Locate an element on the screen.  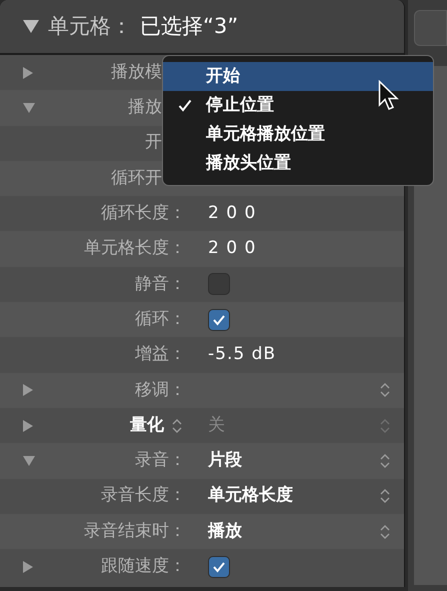
header-label: 单元格： is located at coordinates (90, 26).